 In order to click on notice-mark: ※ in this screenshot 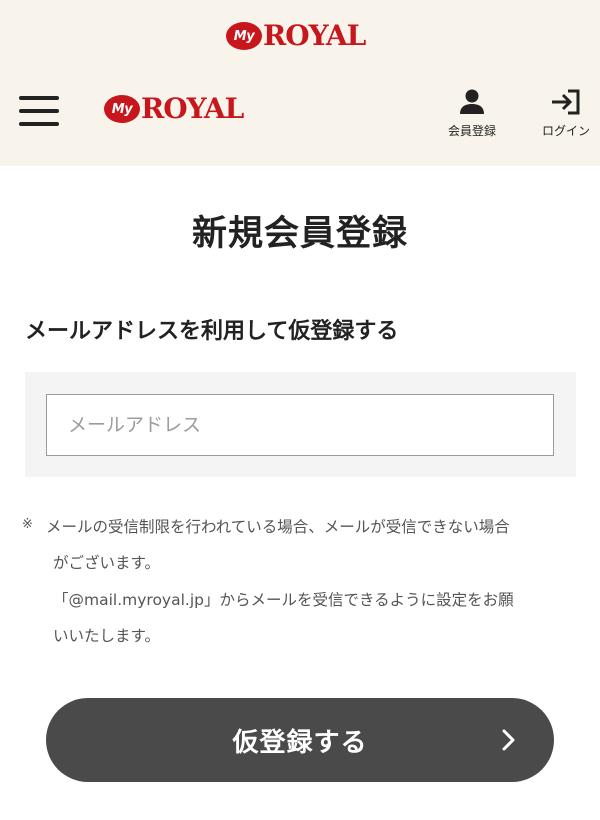, I will do `click(27, 524)`.